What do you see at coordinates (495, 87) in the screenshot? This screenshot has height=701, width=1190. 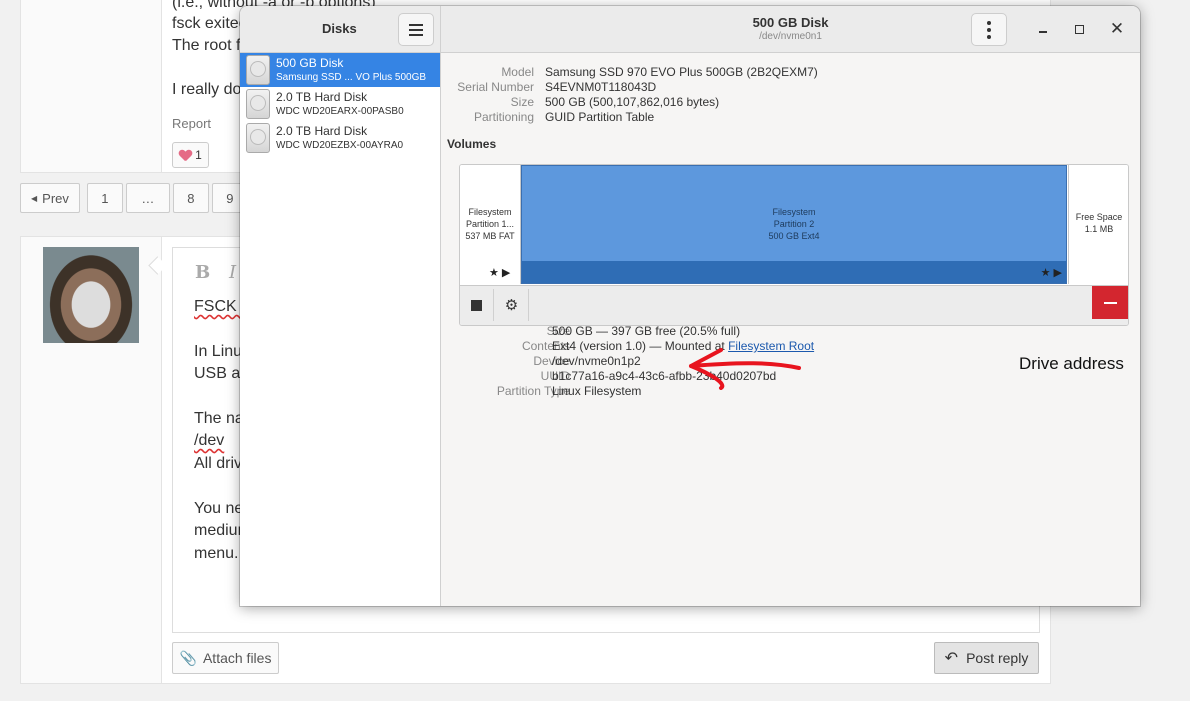 I see `serial-label: Serial Number` at bounding box center [495, 87].